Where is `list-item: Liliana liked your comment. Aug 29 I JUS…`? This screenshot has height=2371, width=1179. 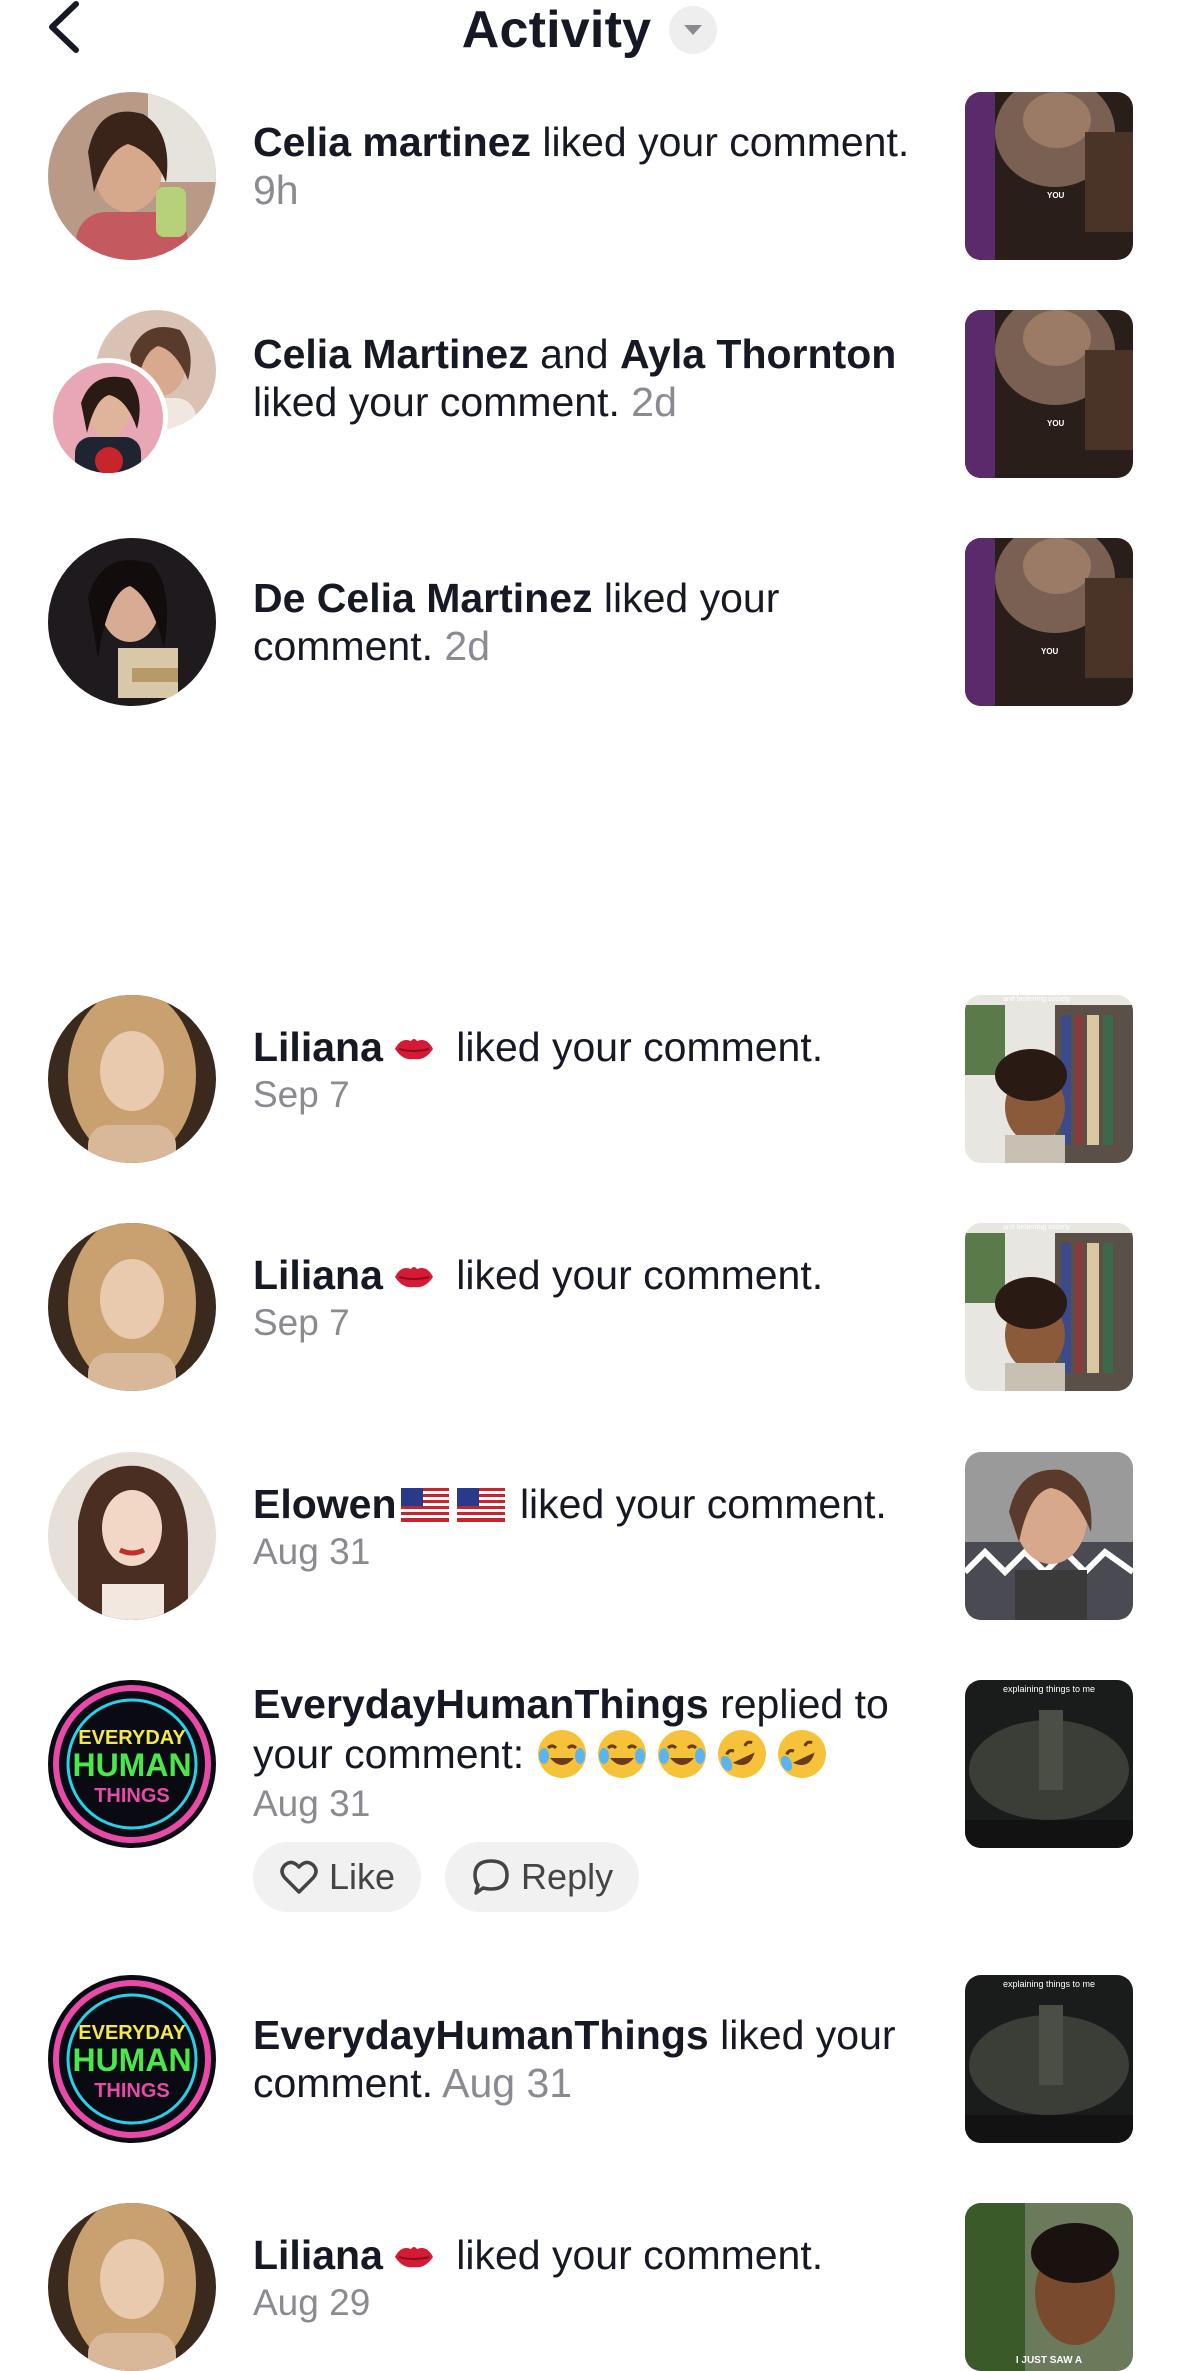
list-item: Liliana liked your comment. Aug 29 I JUS… is located at coordinates (589, 2287).